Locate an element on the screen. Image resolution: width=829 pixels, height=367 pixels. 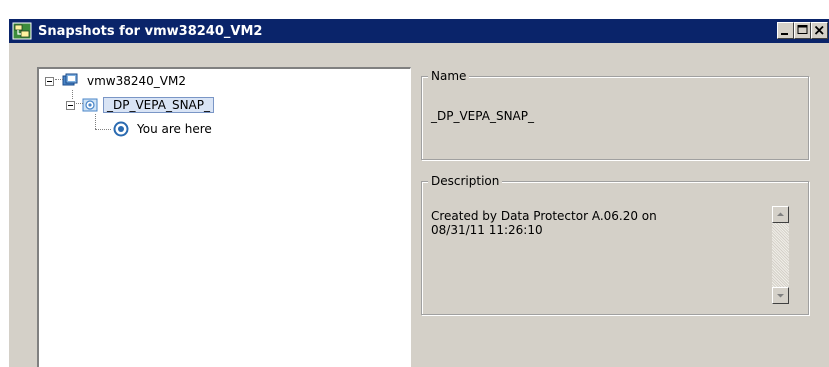
tree-label-vm: vmw38240_VM2 is located at coordinates (136, 81).